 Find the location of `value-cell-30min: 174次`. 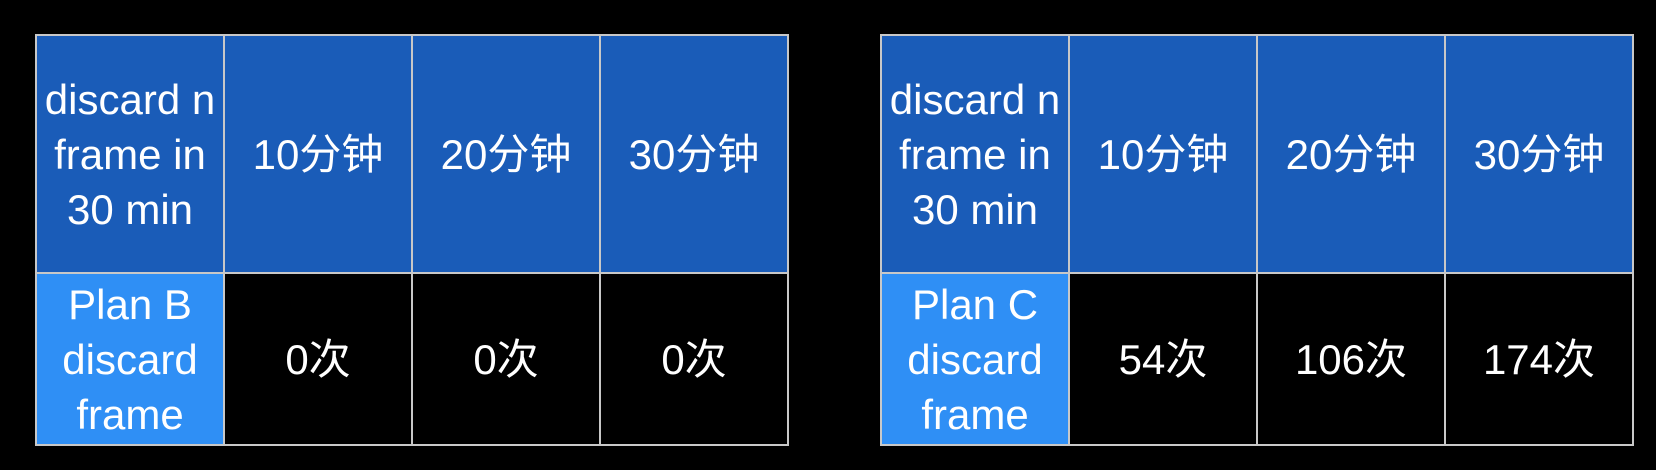

value-cell-30min: 174次 is located at coordinates (1539, 359).